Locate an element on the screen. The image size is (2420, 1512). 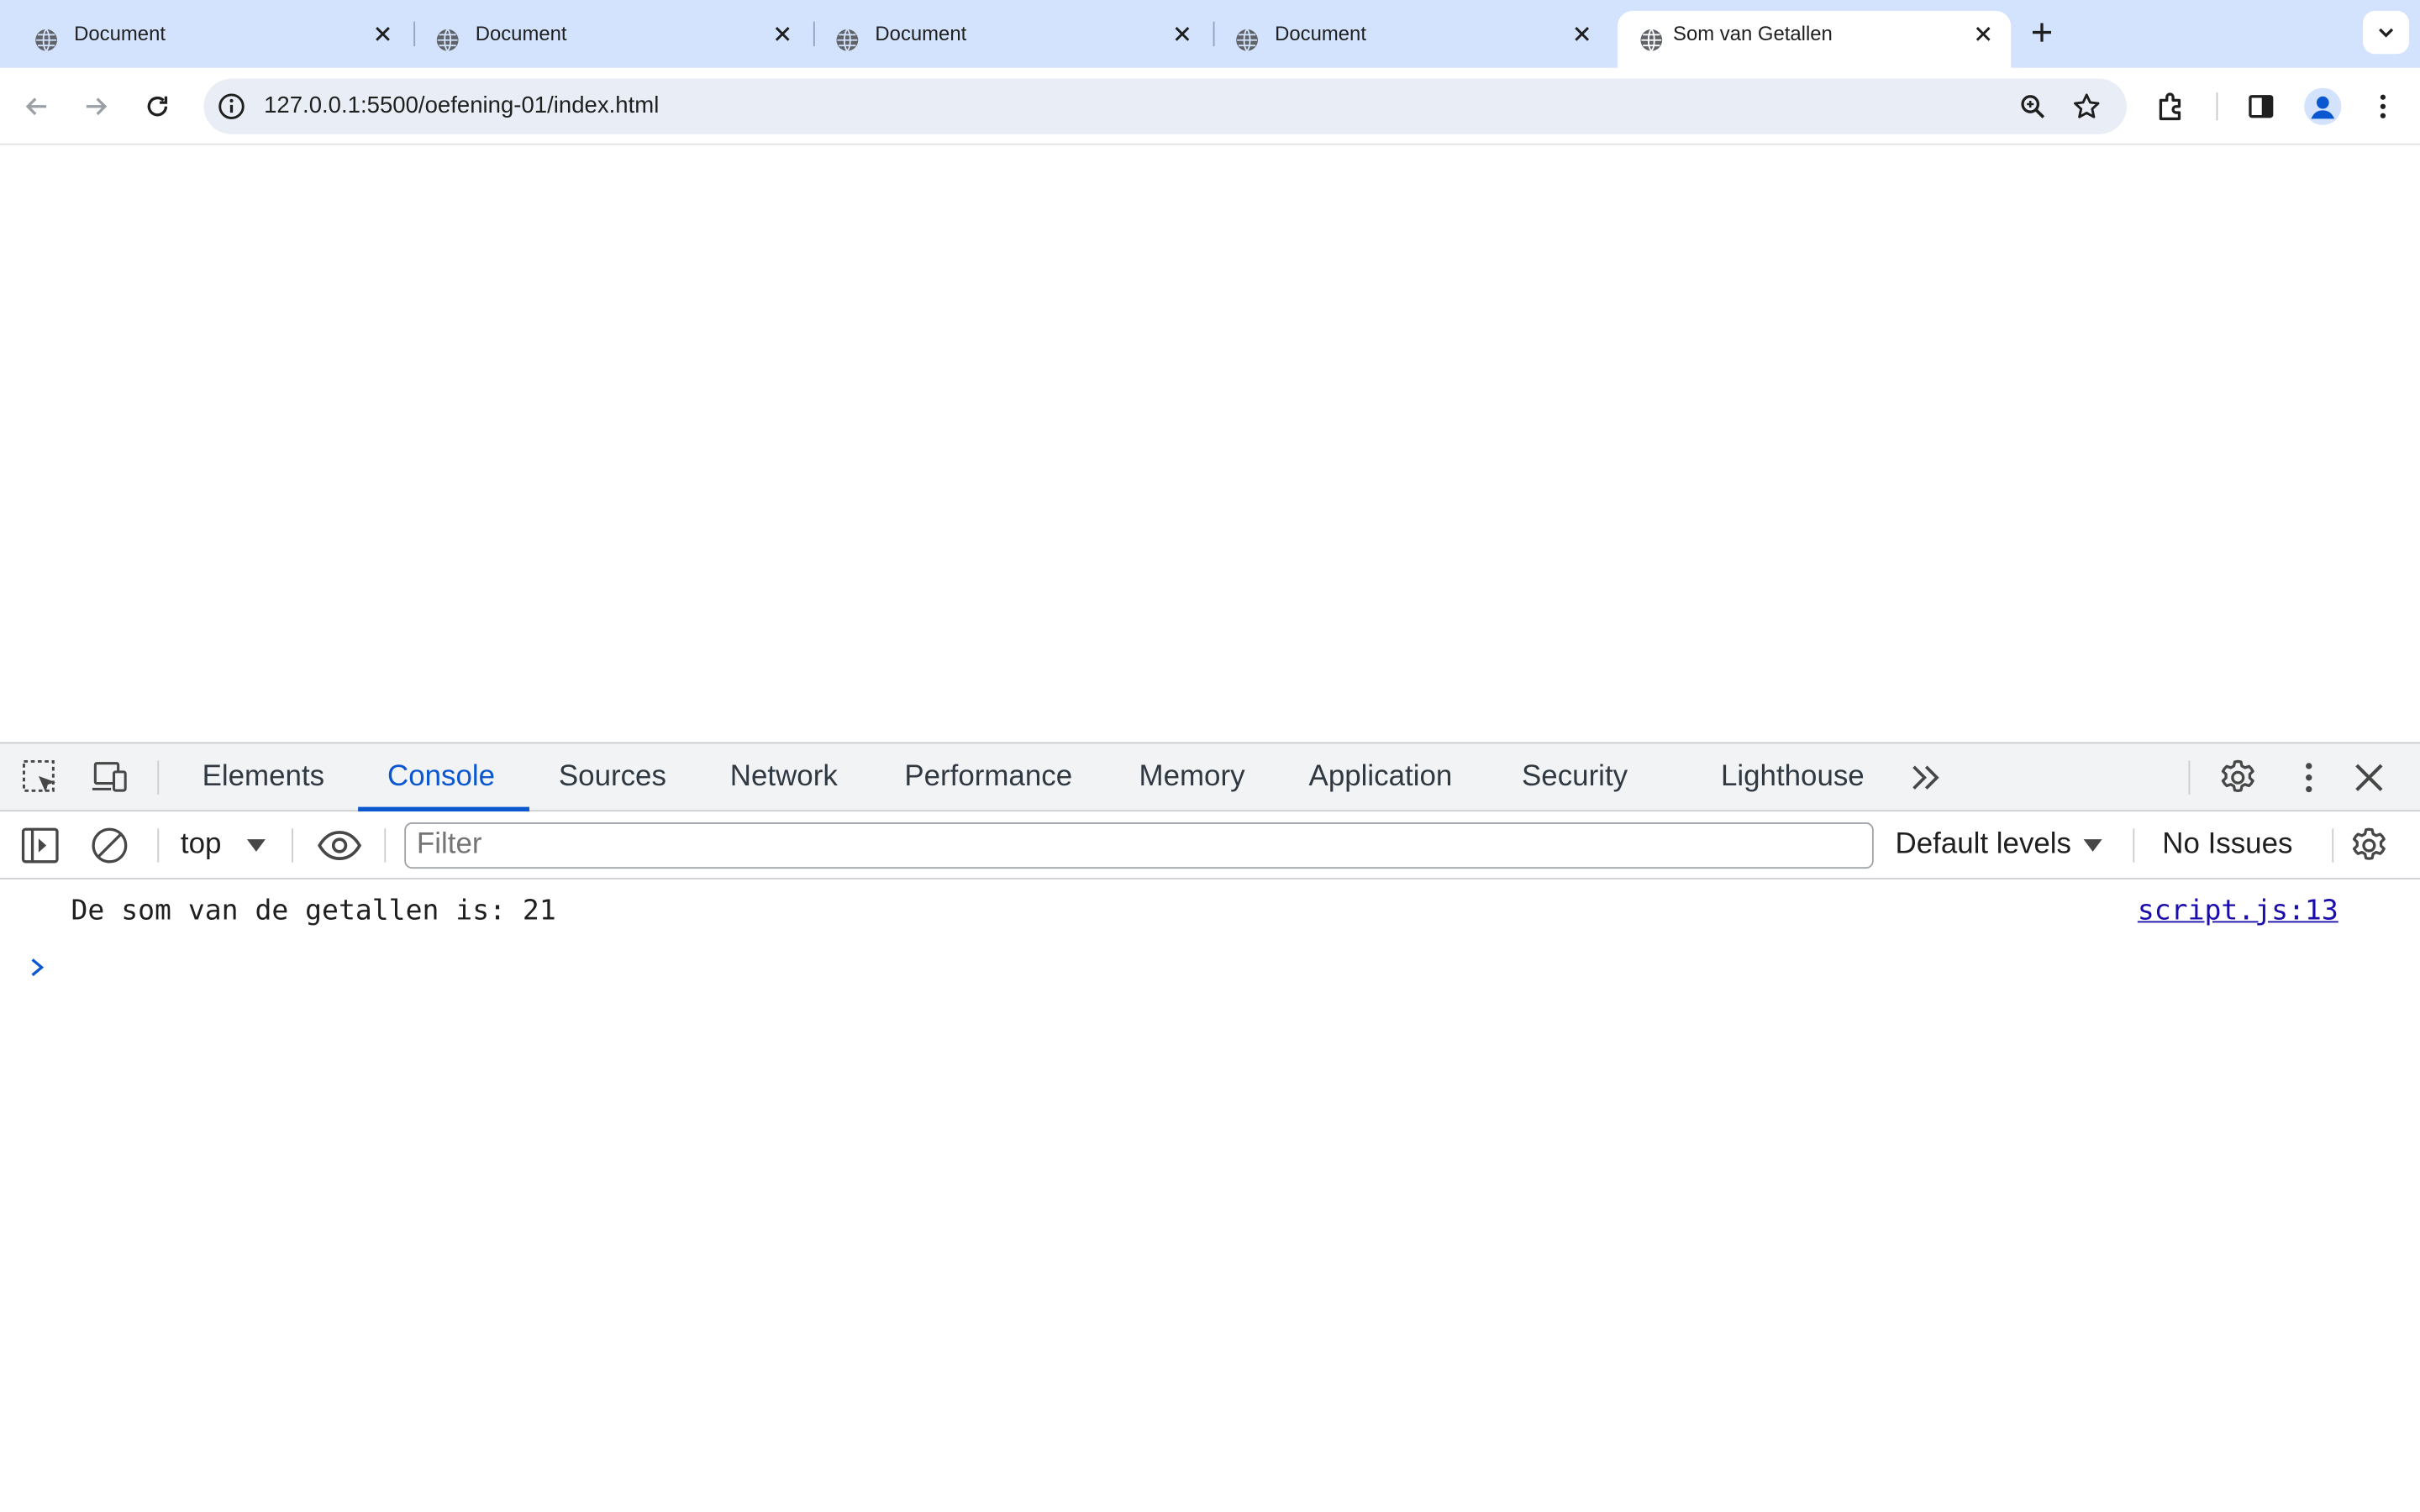
tab-title: Som van Getallen is located at coordinates (1753, 33).